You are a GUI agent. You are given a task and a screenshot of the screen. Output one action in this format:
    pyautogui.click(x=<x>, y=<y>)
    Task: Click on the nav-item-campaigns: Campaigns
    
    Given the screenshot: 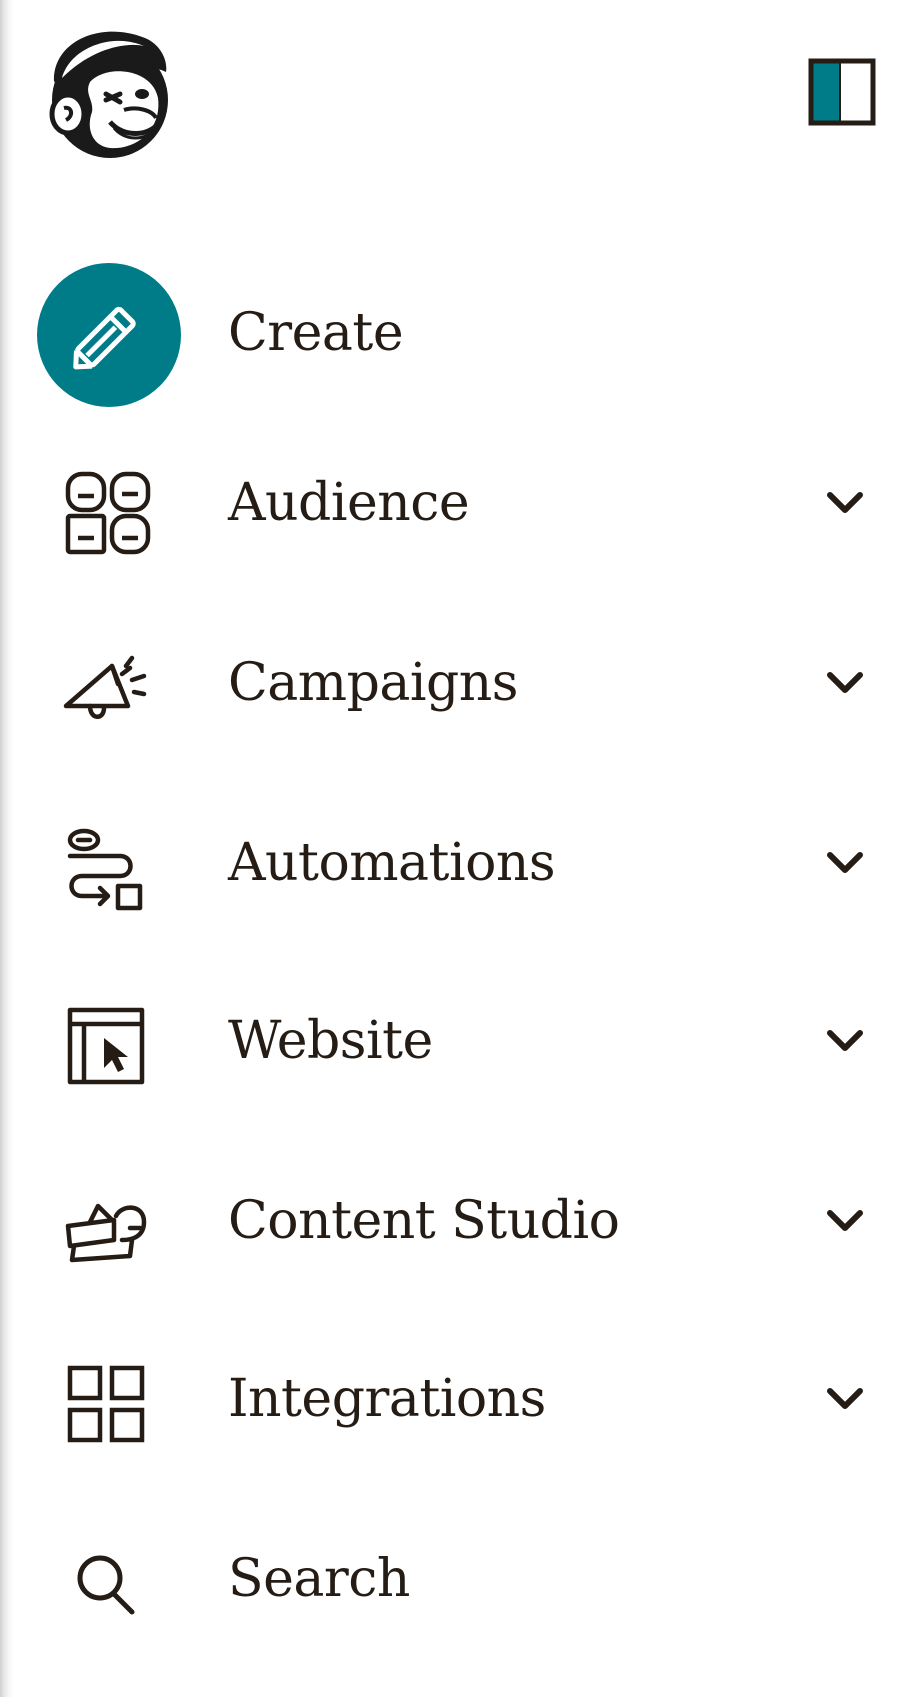 What is the action you would take?
    pyautogui.click(x=457, y=683)
    